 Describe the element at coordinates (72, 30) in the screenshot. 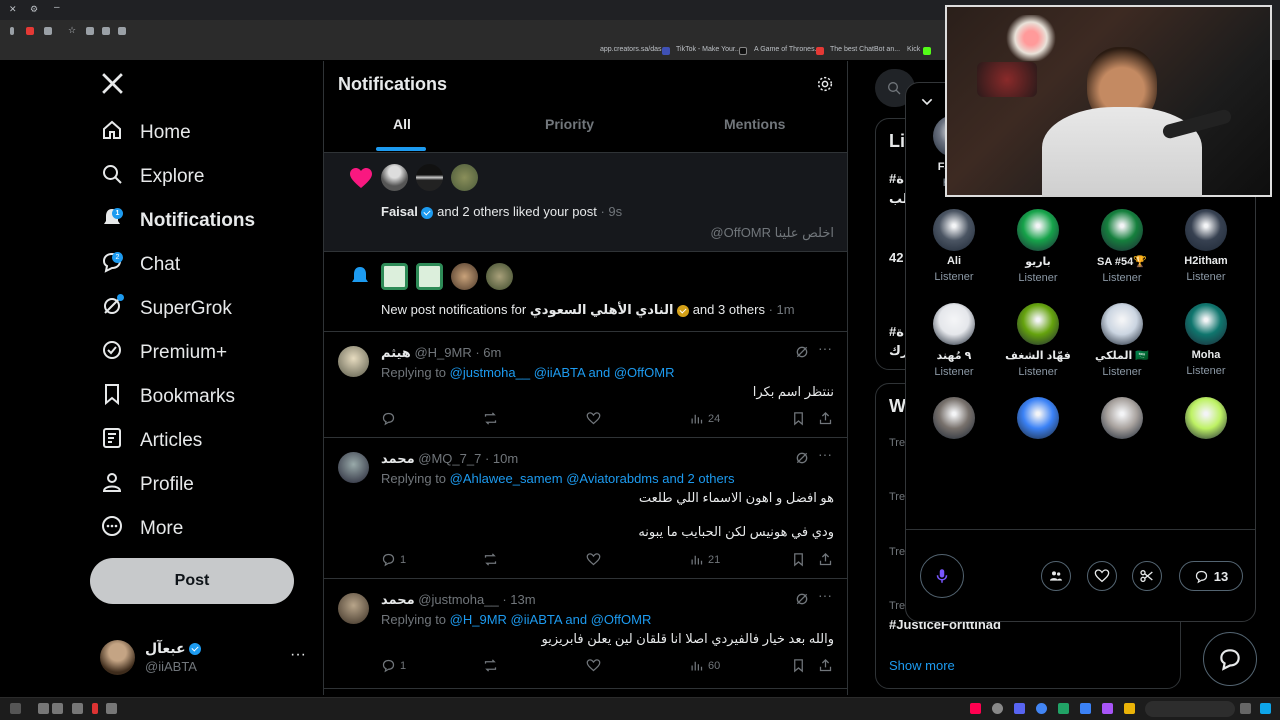

I see `star-icon: ☆` at that location.